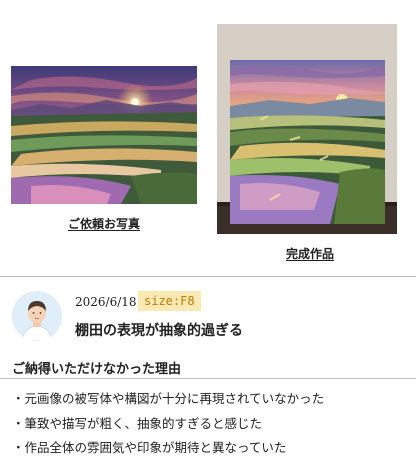 Image resolution: width=416 pixels, height=468 pixels. I want to click on size-badge: size:F8, so click(169, 301).